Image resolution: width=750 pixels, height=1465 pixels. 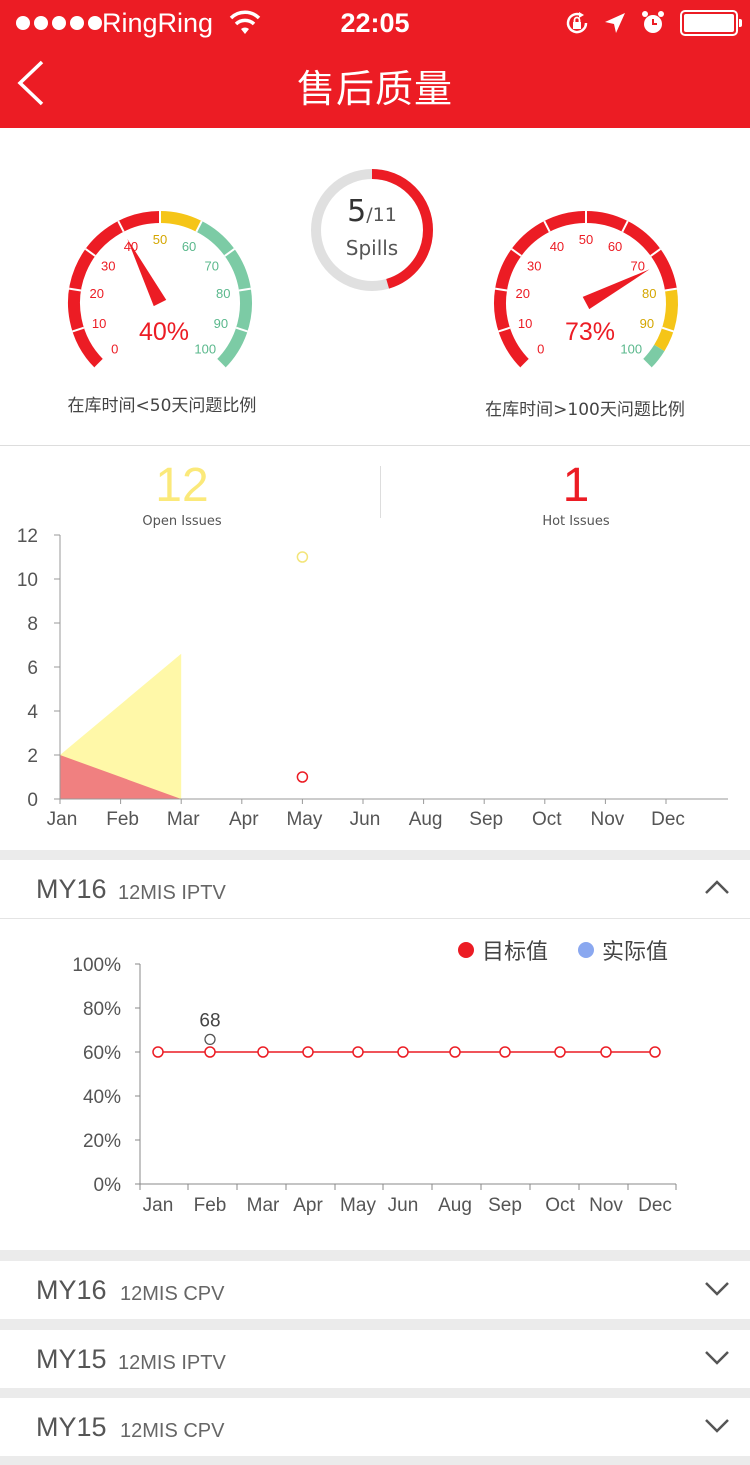 I want to click on x-tick-label: Feb, so click(x=210, y=1205).